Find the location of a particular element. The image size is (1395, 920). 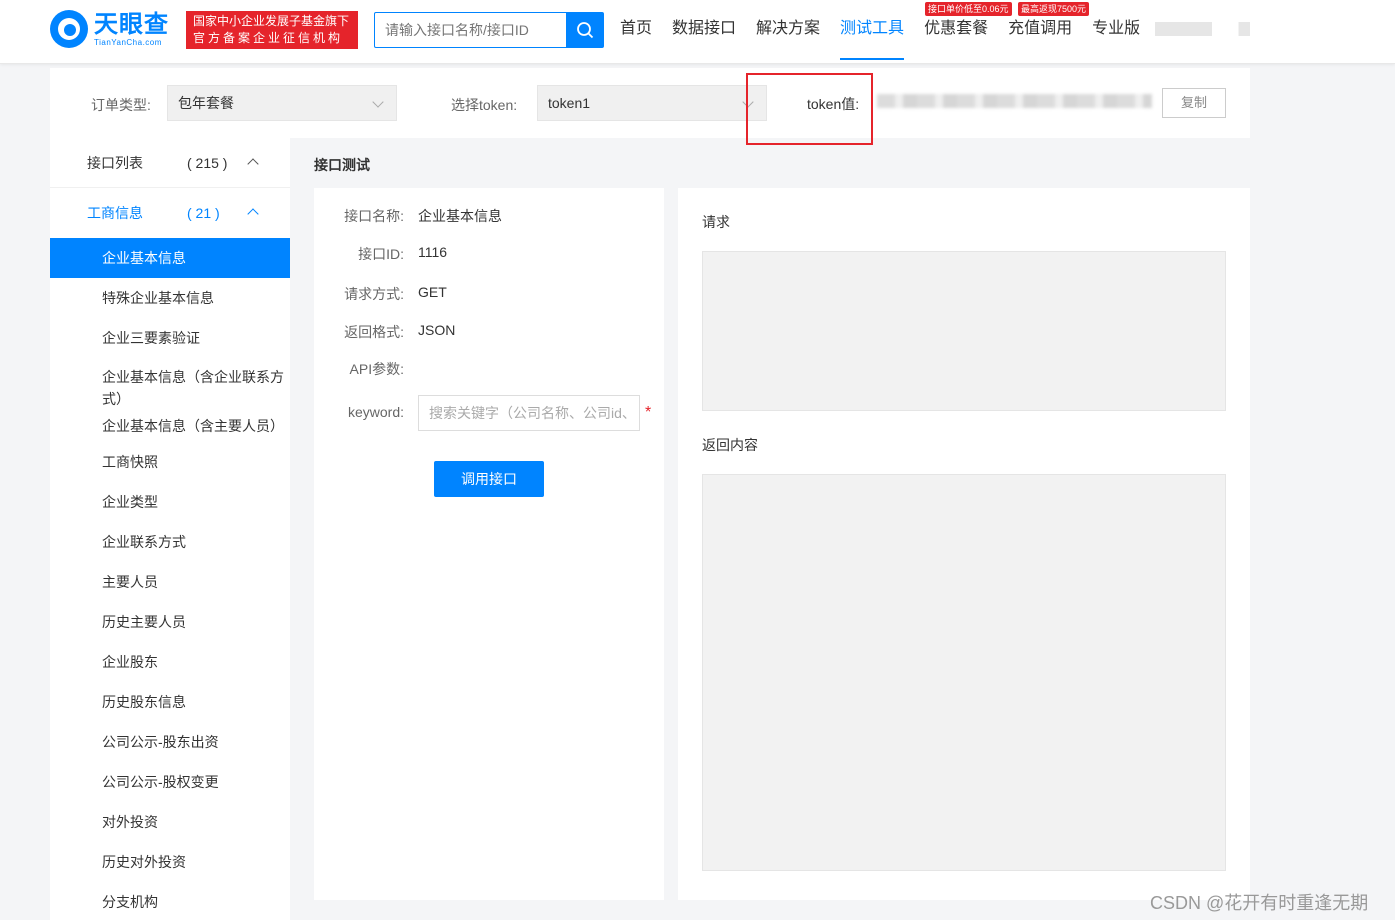

csdn-watermark: CSDN @花开有时重逢无期 is located at coordinates (1259, 903).